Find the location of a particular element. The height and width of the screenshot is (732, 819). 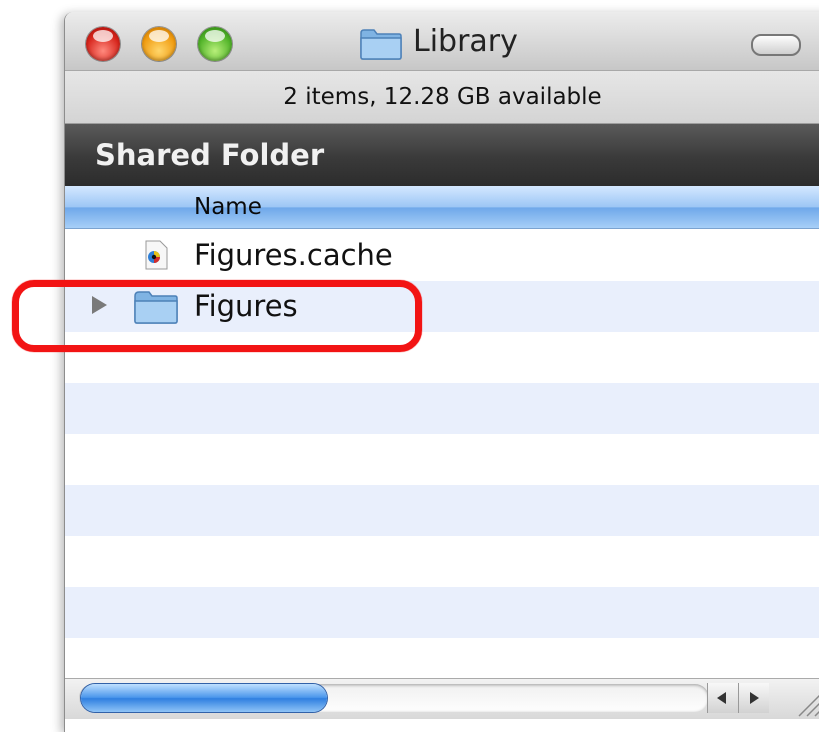

scroll-right-button is located at coordinates (753, 698).